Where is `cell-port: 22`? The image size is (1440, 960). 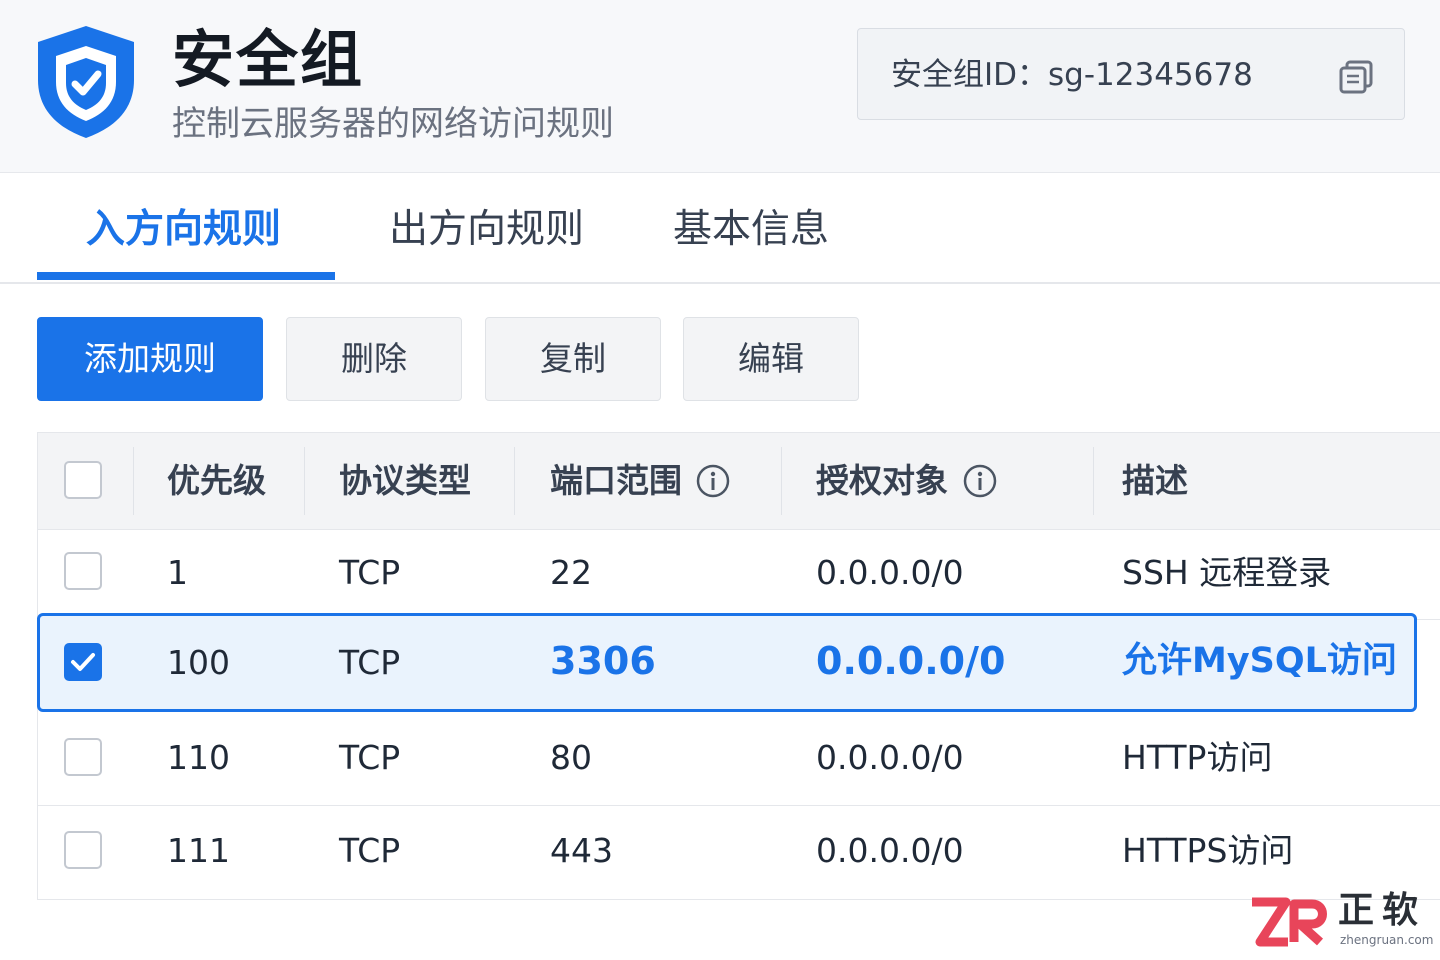
cell-port: 22 is located at coordinates (571, 572).